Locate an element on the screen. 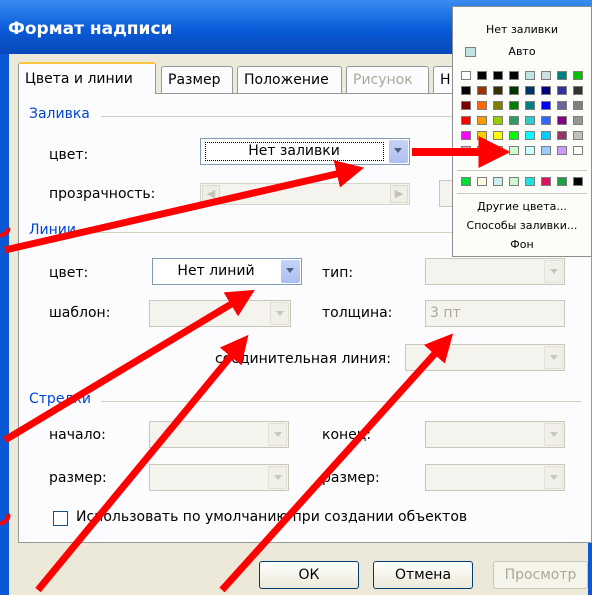  line-pattern-dropdown is located at coordinates (220, 313).